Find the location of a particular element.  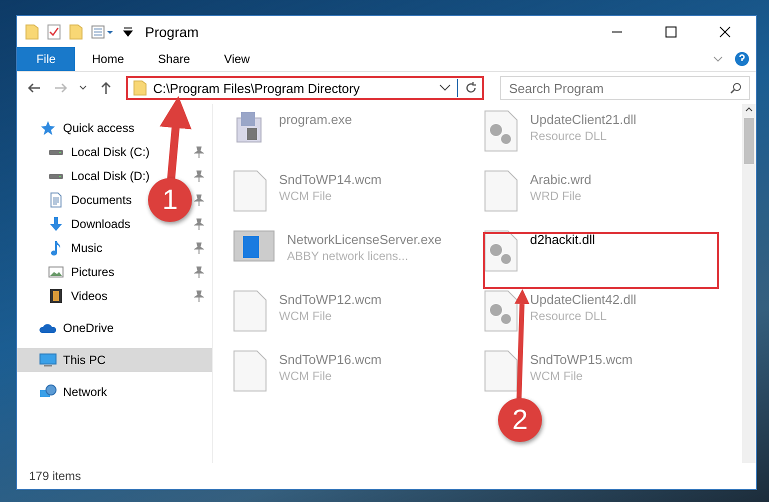

file-name: SndToWP16.wcm is located at coordinates (330, 359).